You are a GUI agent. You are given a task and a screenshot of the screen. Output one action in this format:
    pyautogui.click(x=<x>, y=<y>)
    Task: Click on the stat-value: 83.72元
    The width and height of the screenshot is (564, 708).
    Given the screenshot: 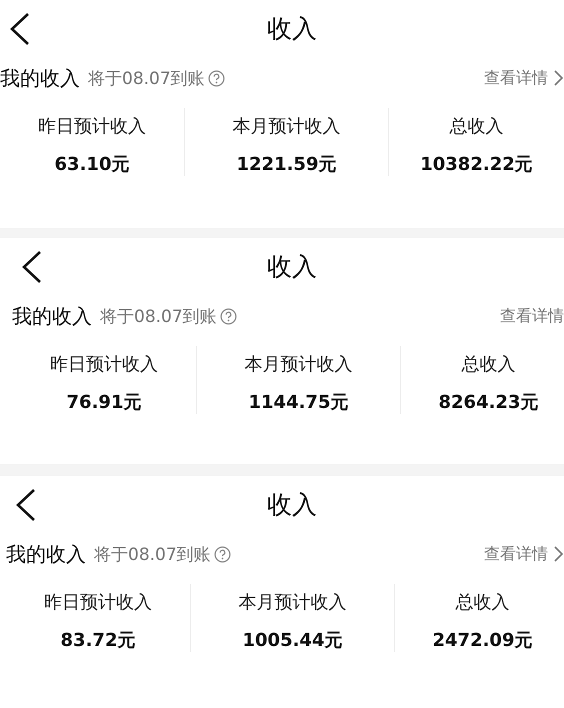 What is the action you would take?
    pyautogui.click(x=98, y=640)
    